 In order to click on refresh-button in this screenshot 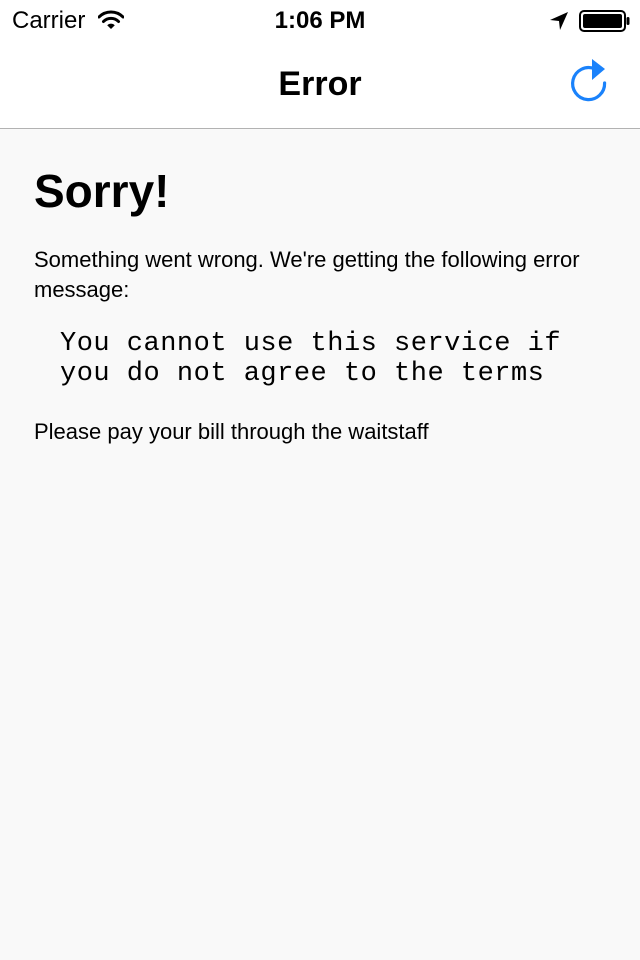, I will do `click(590, 83)`.